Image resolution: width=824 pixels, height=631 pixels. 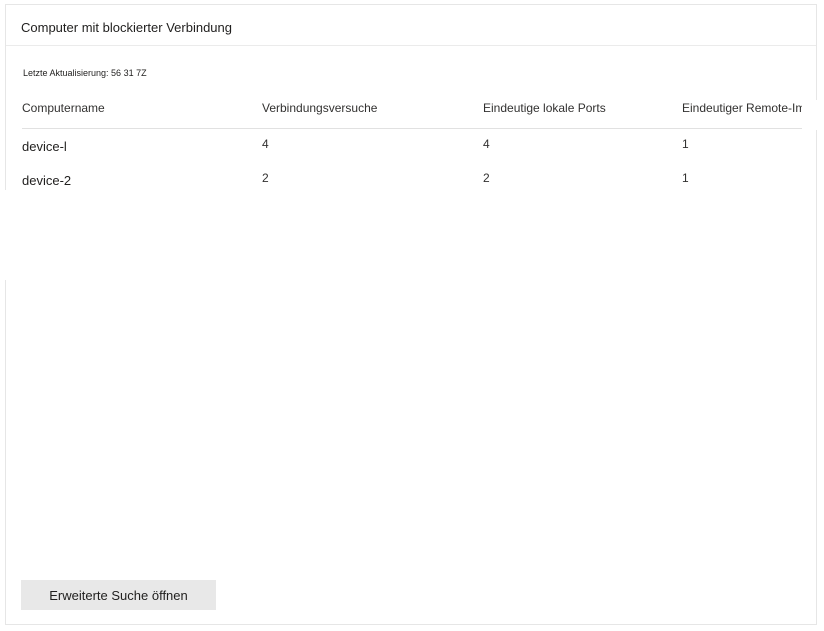 What do you see at coordinates (44, 147) in the screenshot?
I see `device-name-cell: device-l` at bounding box center [44, 147].